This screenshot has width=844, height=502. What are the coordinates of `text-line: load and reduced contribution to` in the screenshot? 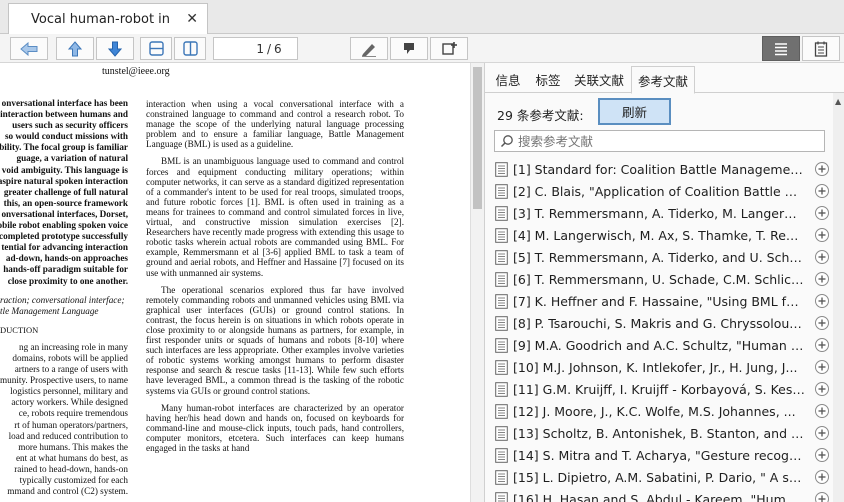 It's located at (68, 435).